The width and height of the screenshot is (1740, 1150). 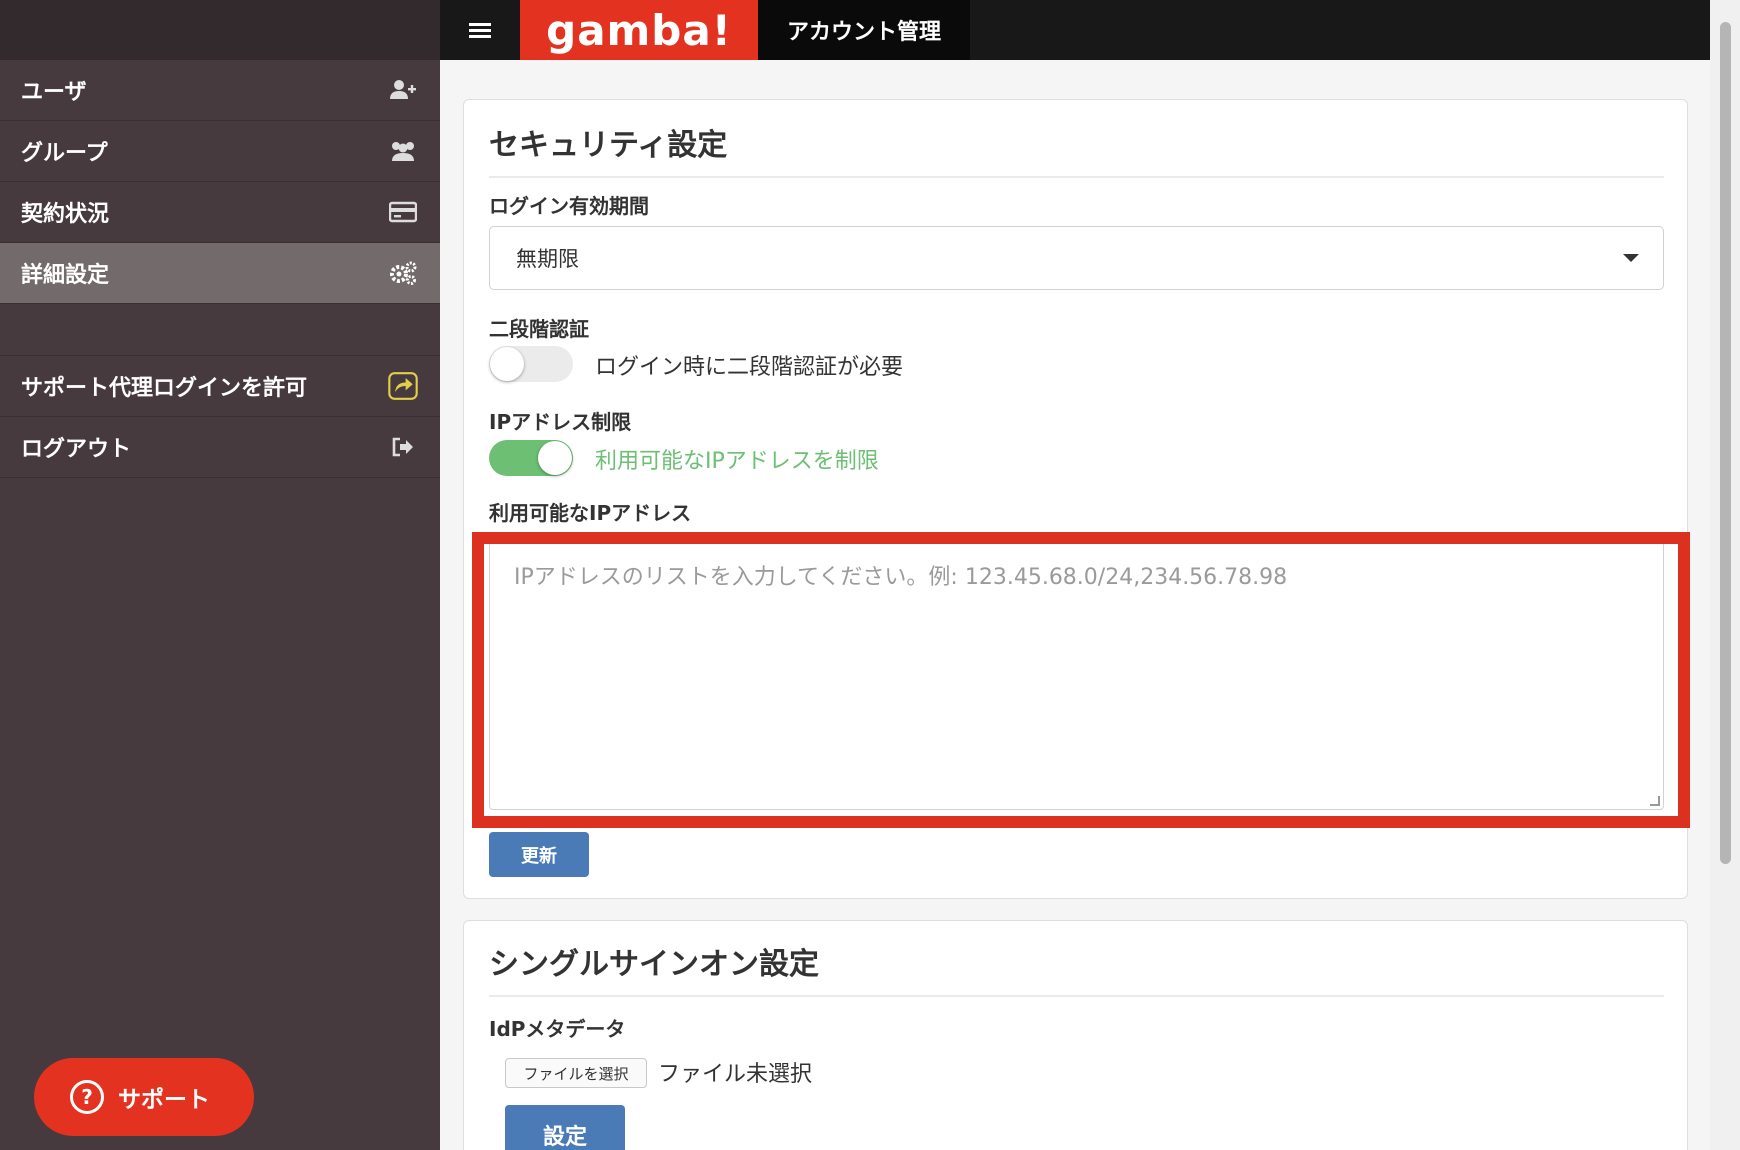 I want to click on share-icon, so click(x=403, y=386).